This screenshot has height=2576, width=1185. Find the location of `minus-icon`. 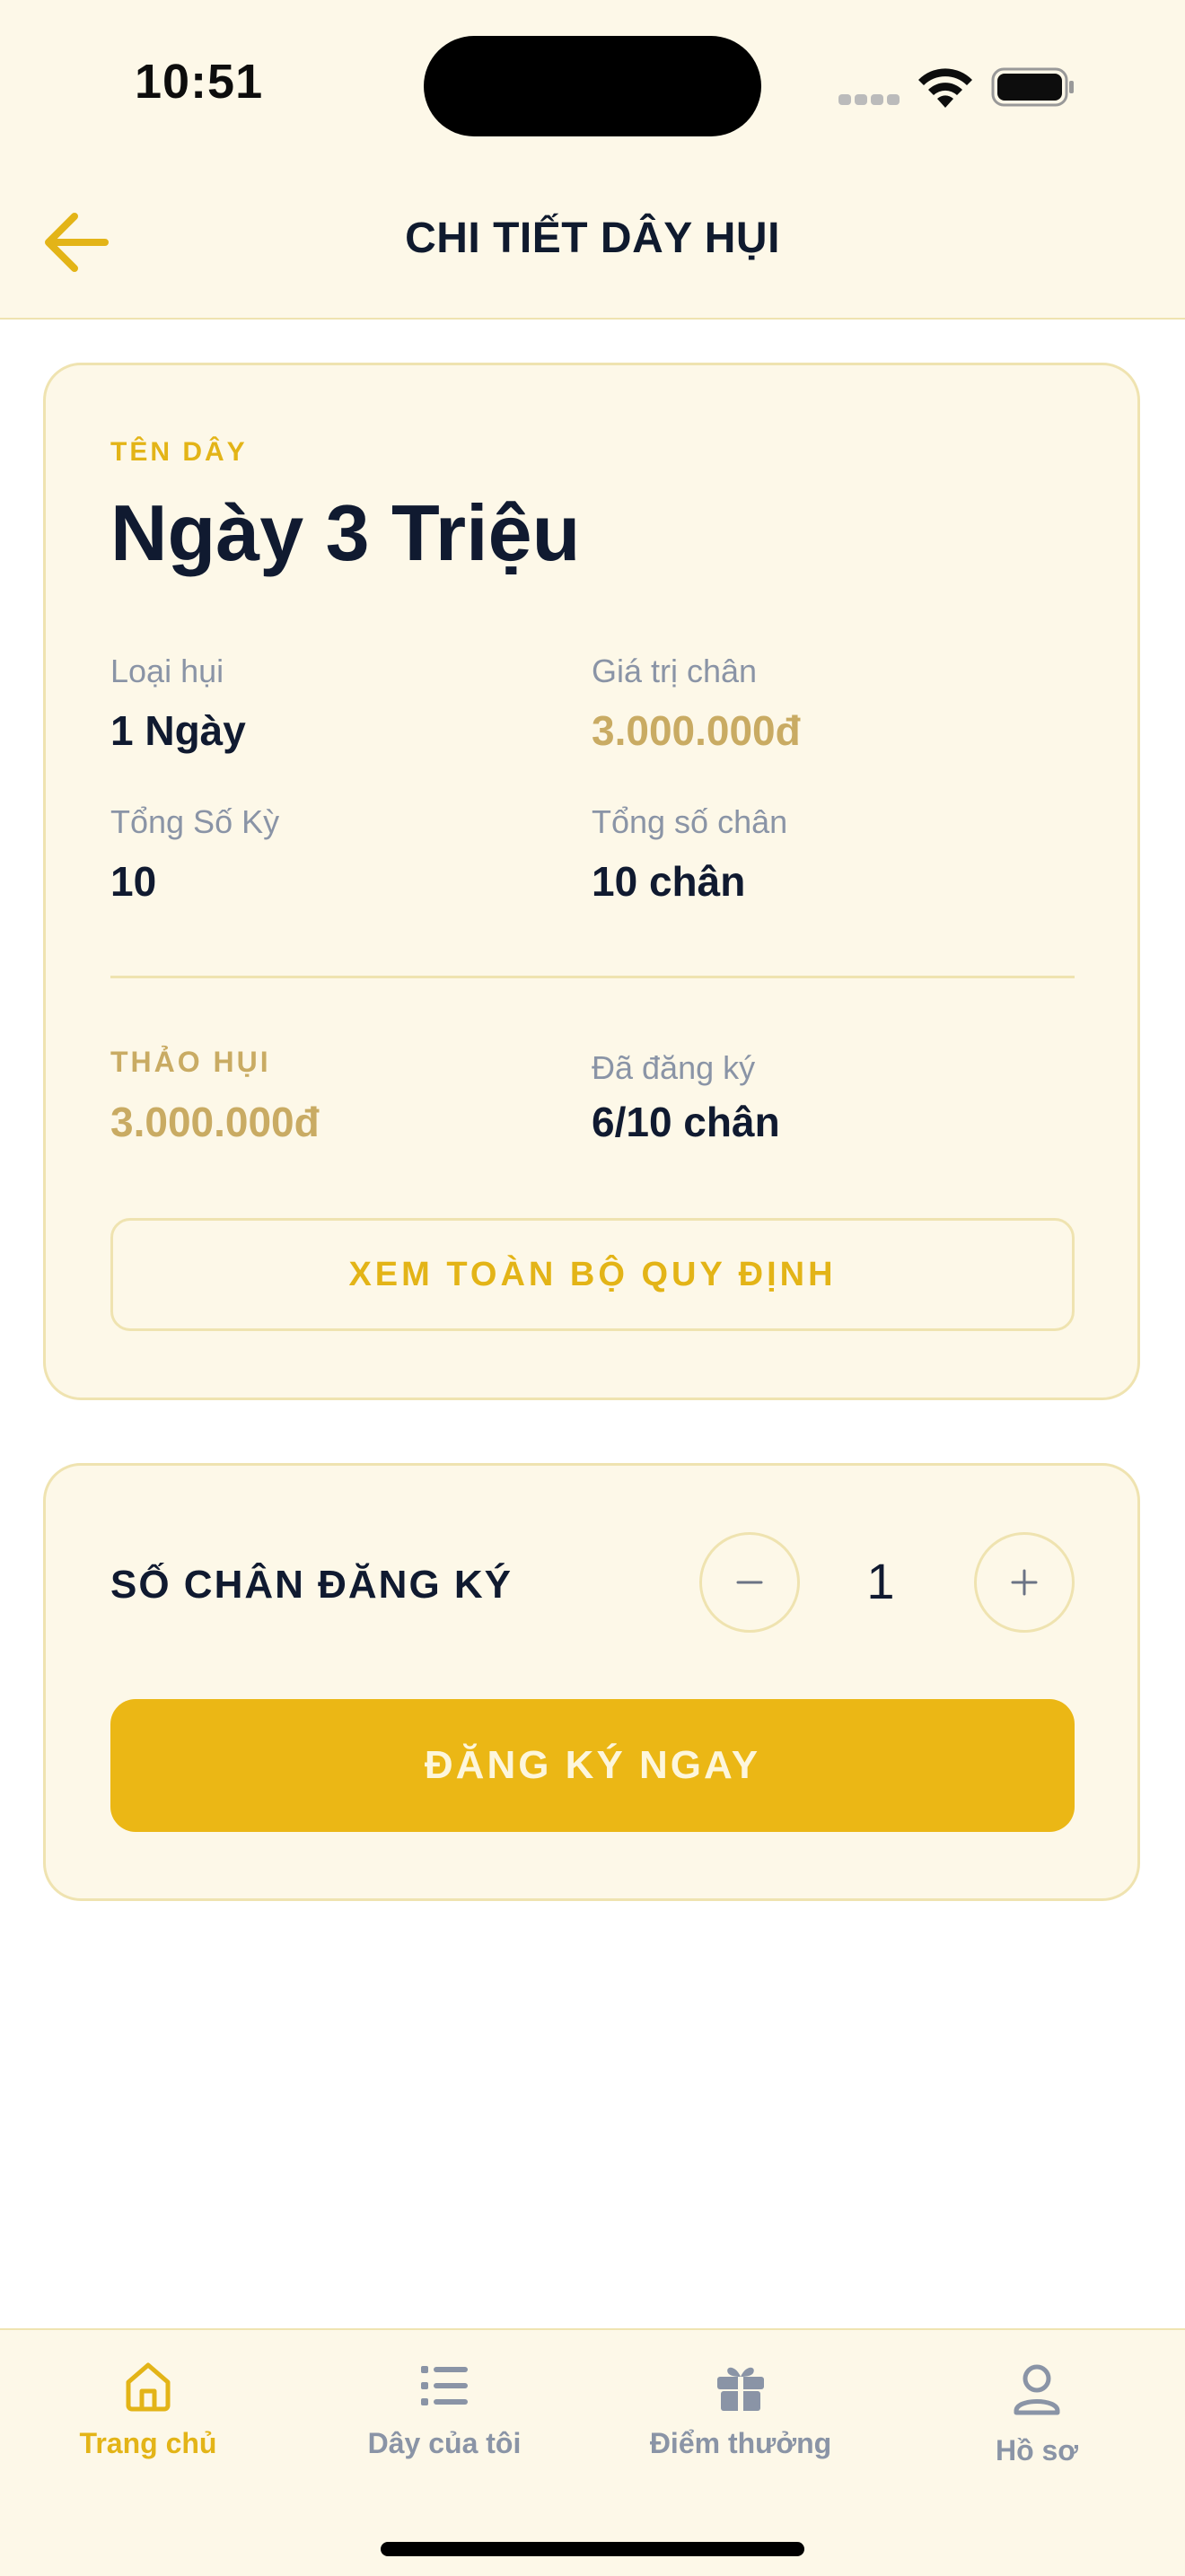

minus-icon is located at coordinates (749, 1582).